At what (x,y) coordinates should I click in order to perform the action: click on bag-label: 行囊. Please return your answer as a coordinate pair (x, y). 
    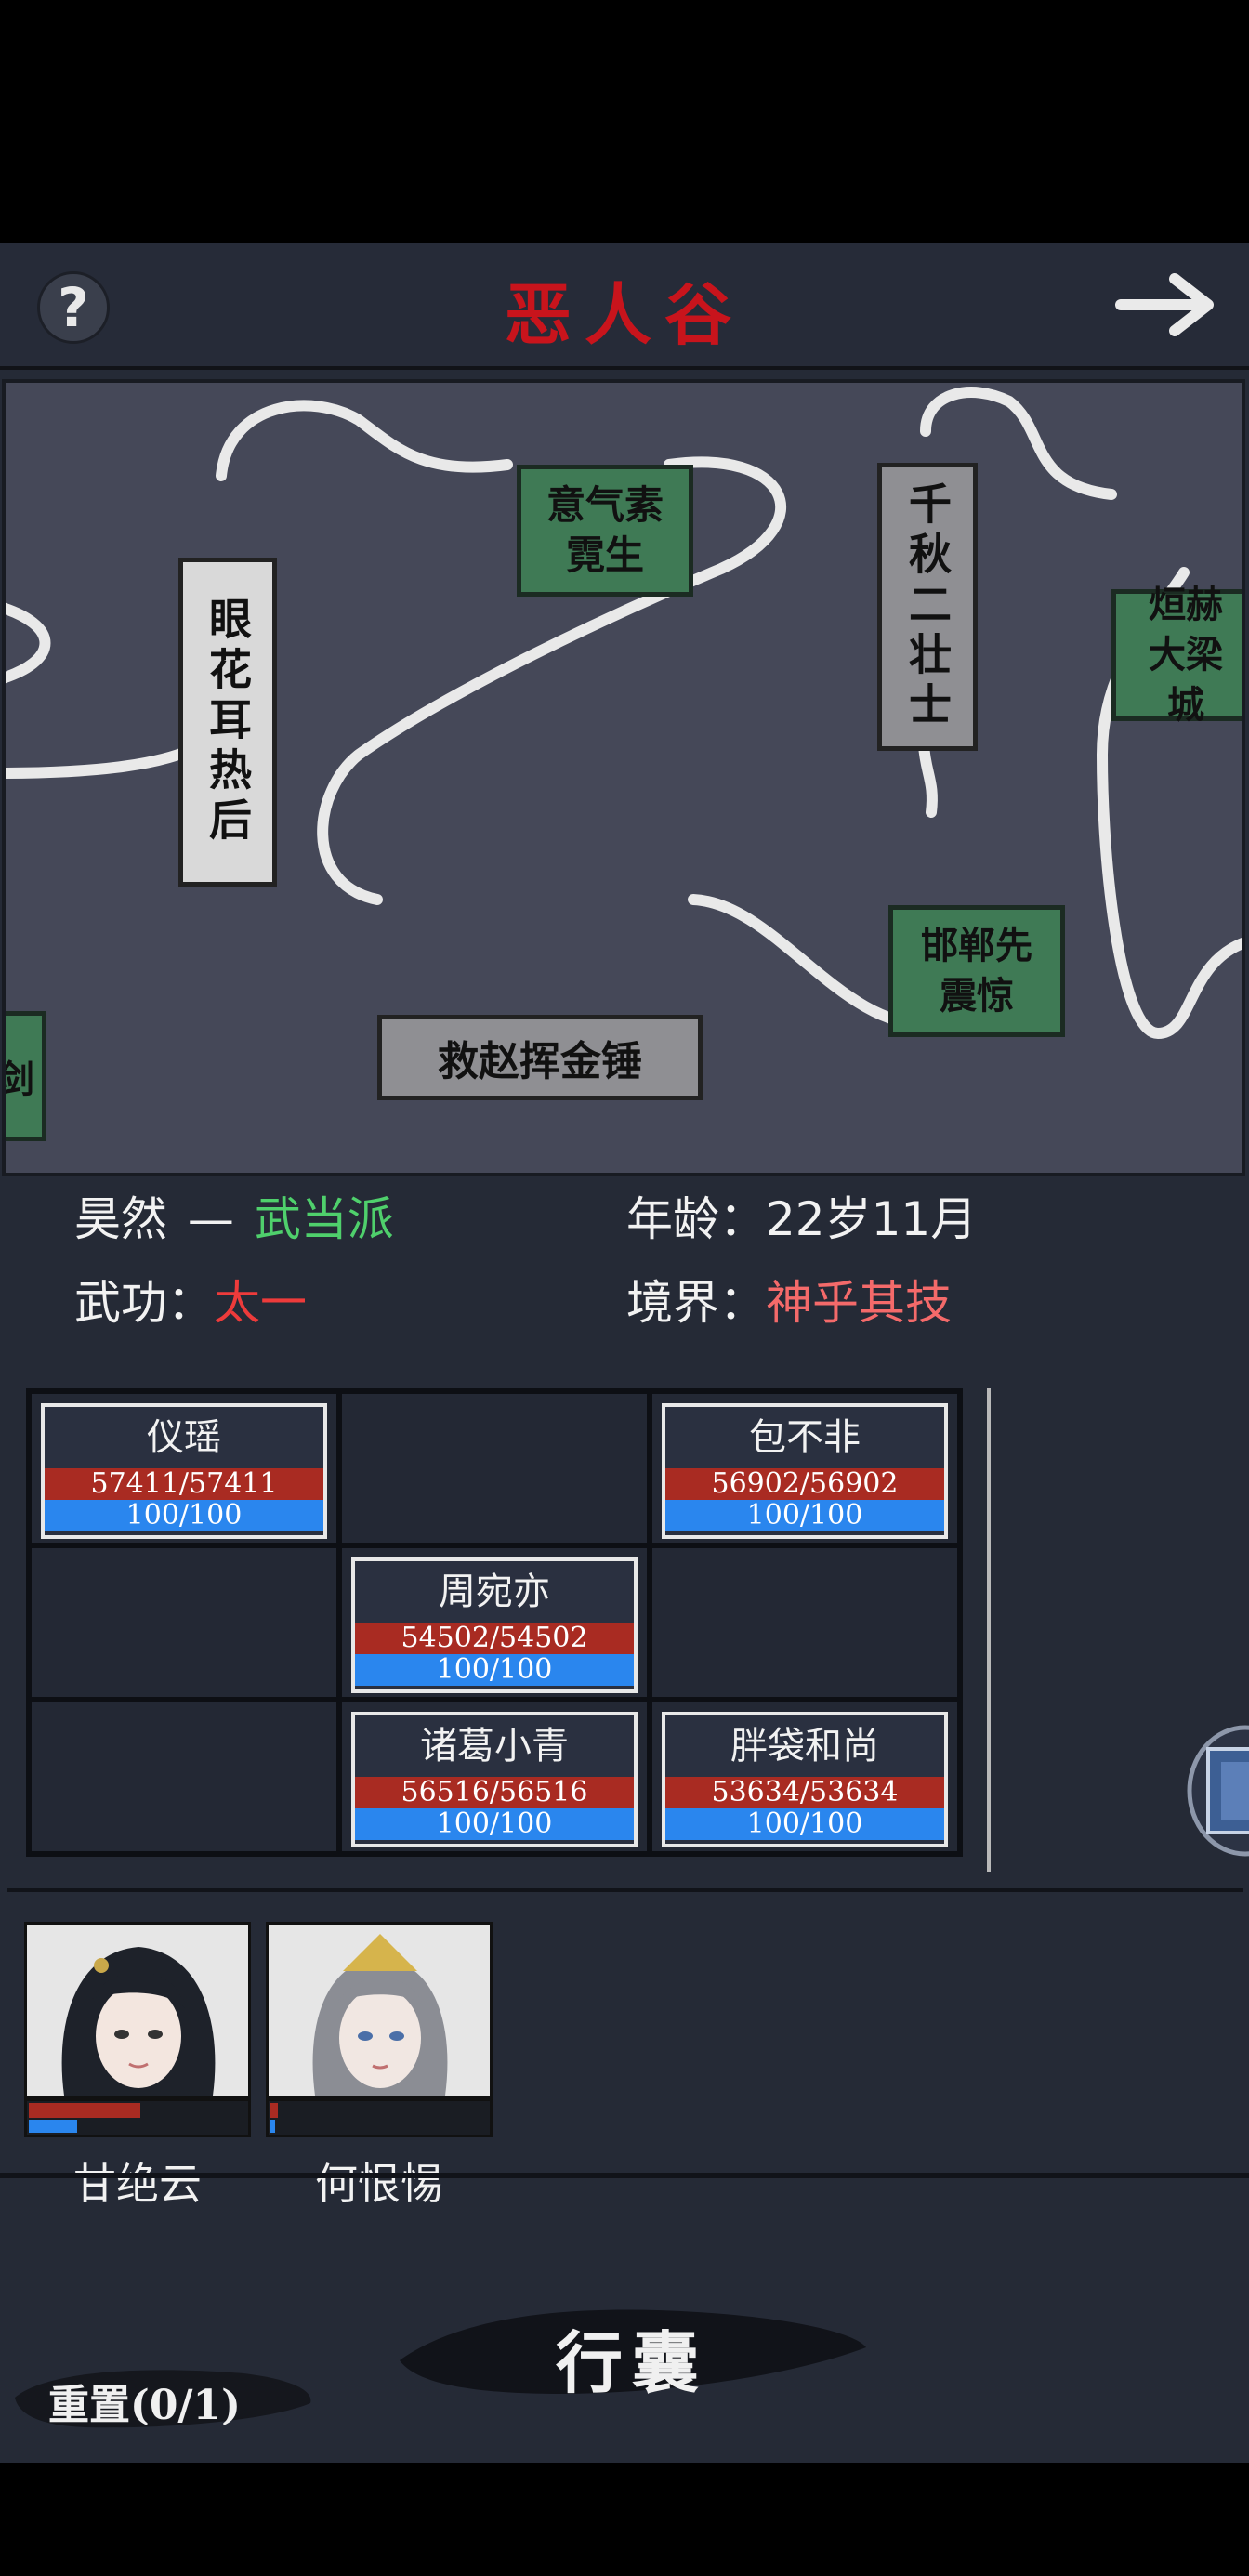
    Looking at the image, I should click on (631, 2362).